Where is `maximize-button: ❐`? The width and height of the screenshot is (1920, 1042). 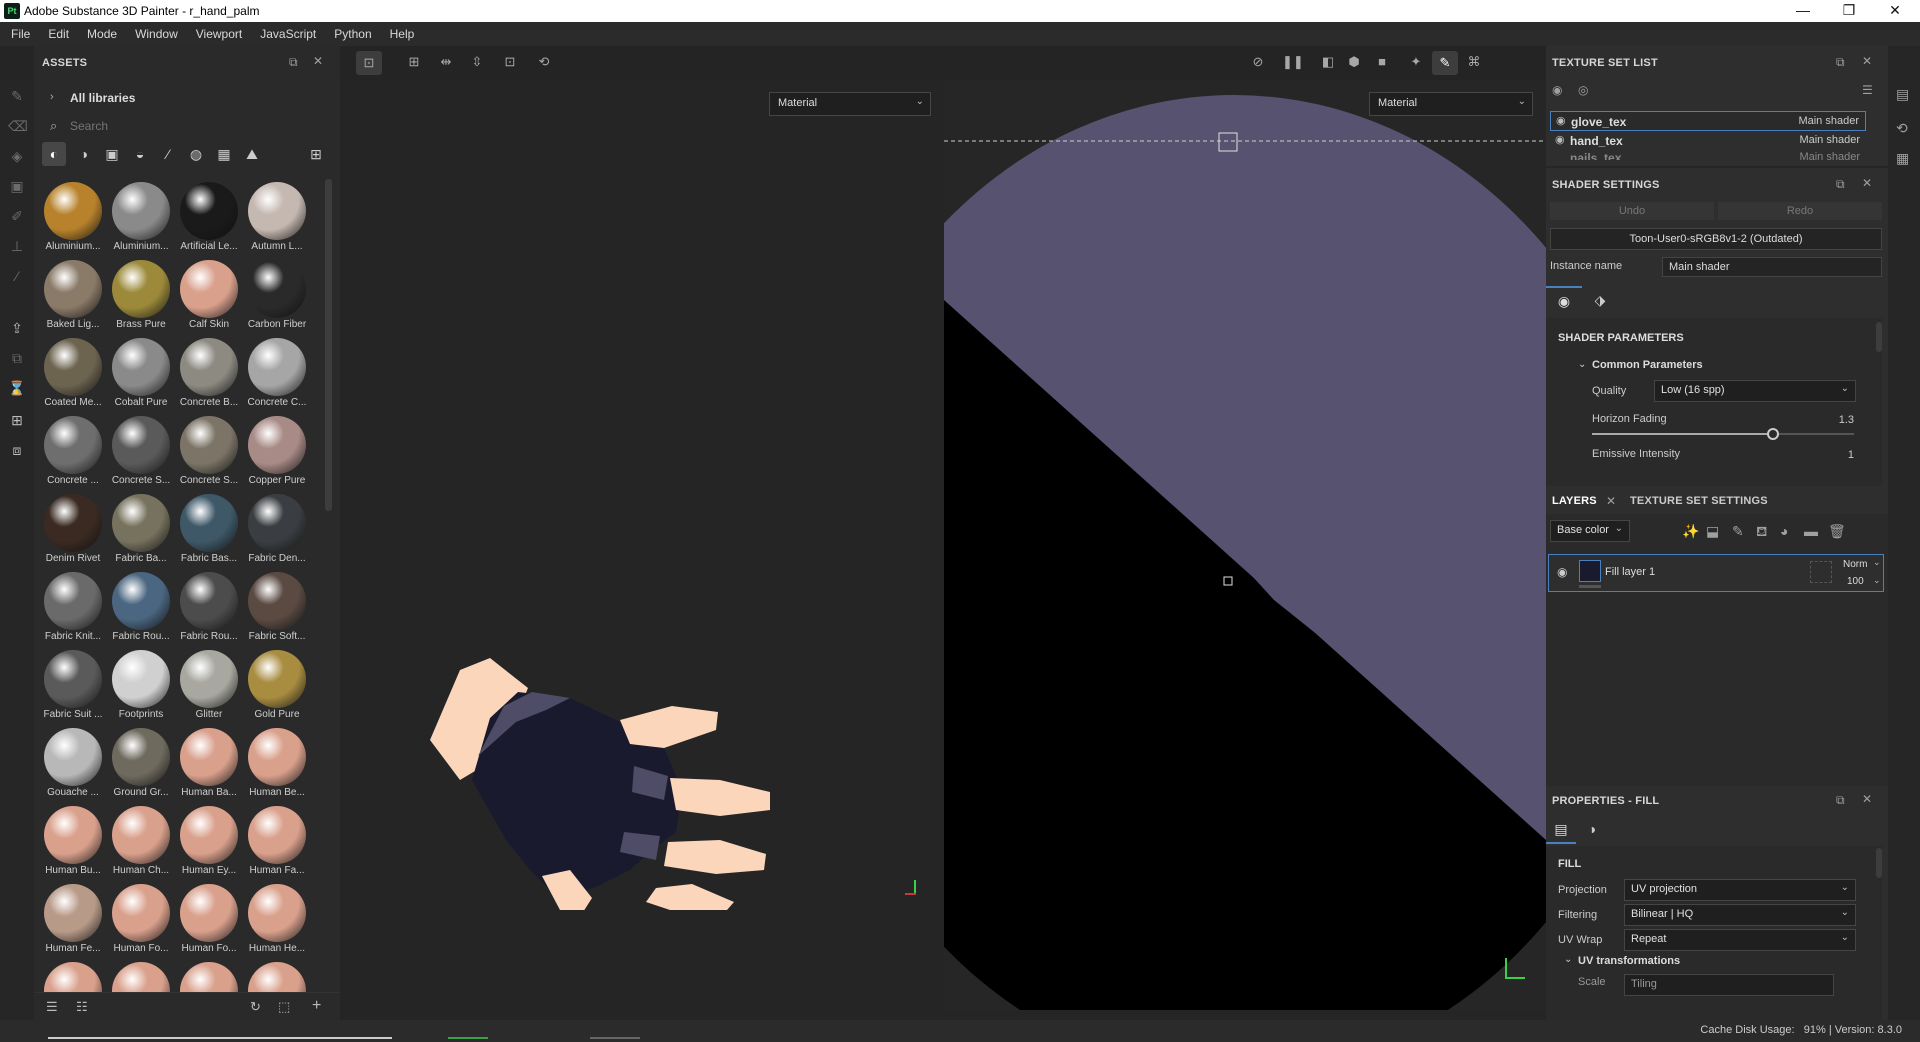 maximize-button: ❐ is located at coordinates (1849, 11).